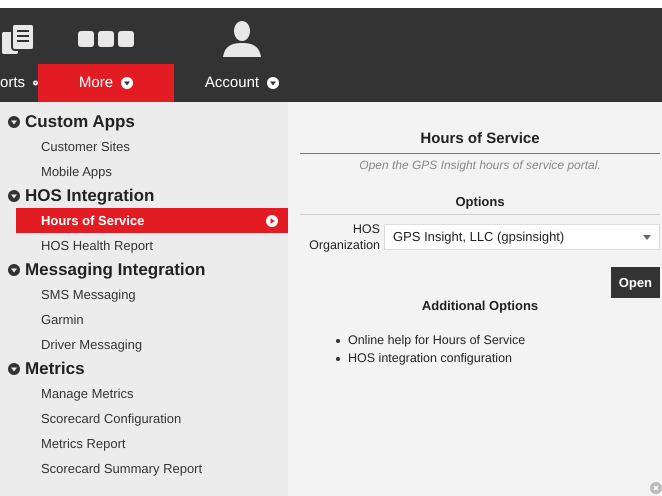  I want to click on menu-item: Mobile Apps, so click(152, 171).